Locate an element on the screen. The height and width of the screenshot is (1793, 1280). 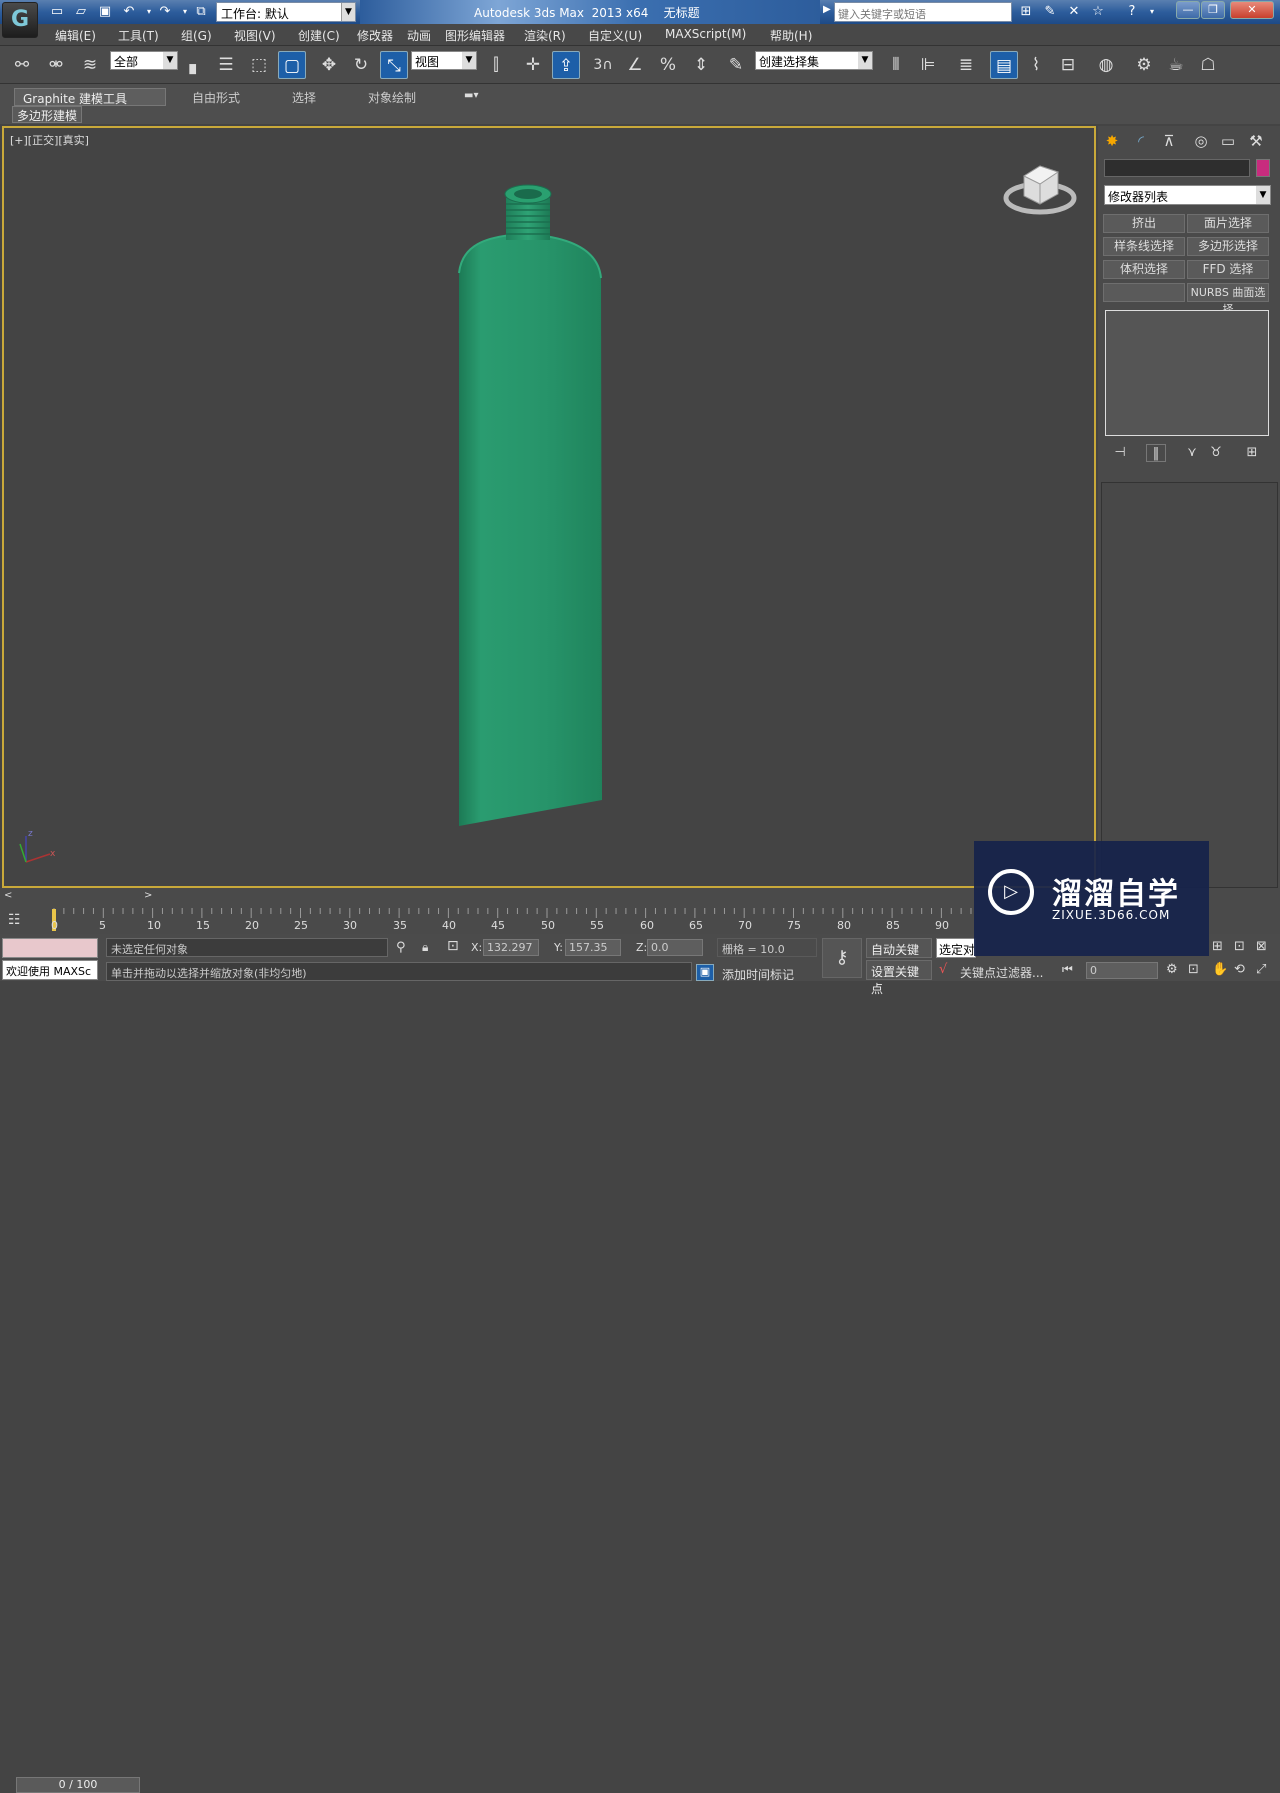
workspace-dropdown: 工作台: 默认 ▼ is located at coordinates (286, 12).